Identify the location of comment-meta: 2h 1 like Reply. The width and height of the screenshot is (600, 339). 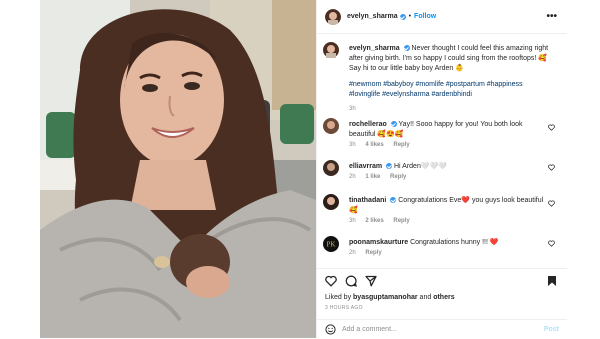
(377, 177).